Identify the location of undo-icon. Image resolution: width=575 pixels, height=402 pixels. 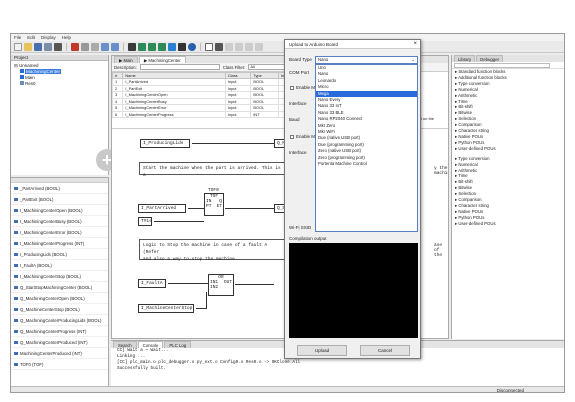
(105, 46).